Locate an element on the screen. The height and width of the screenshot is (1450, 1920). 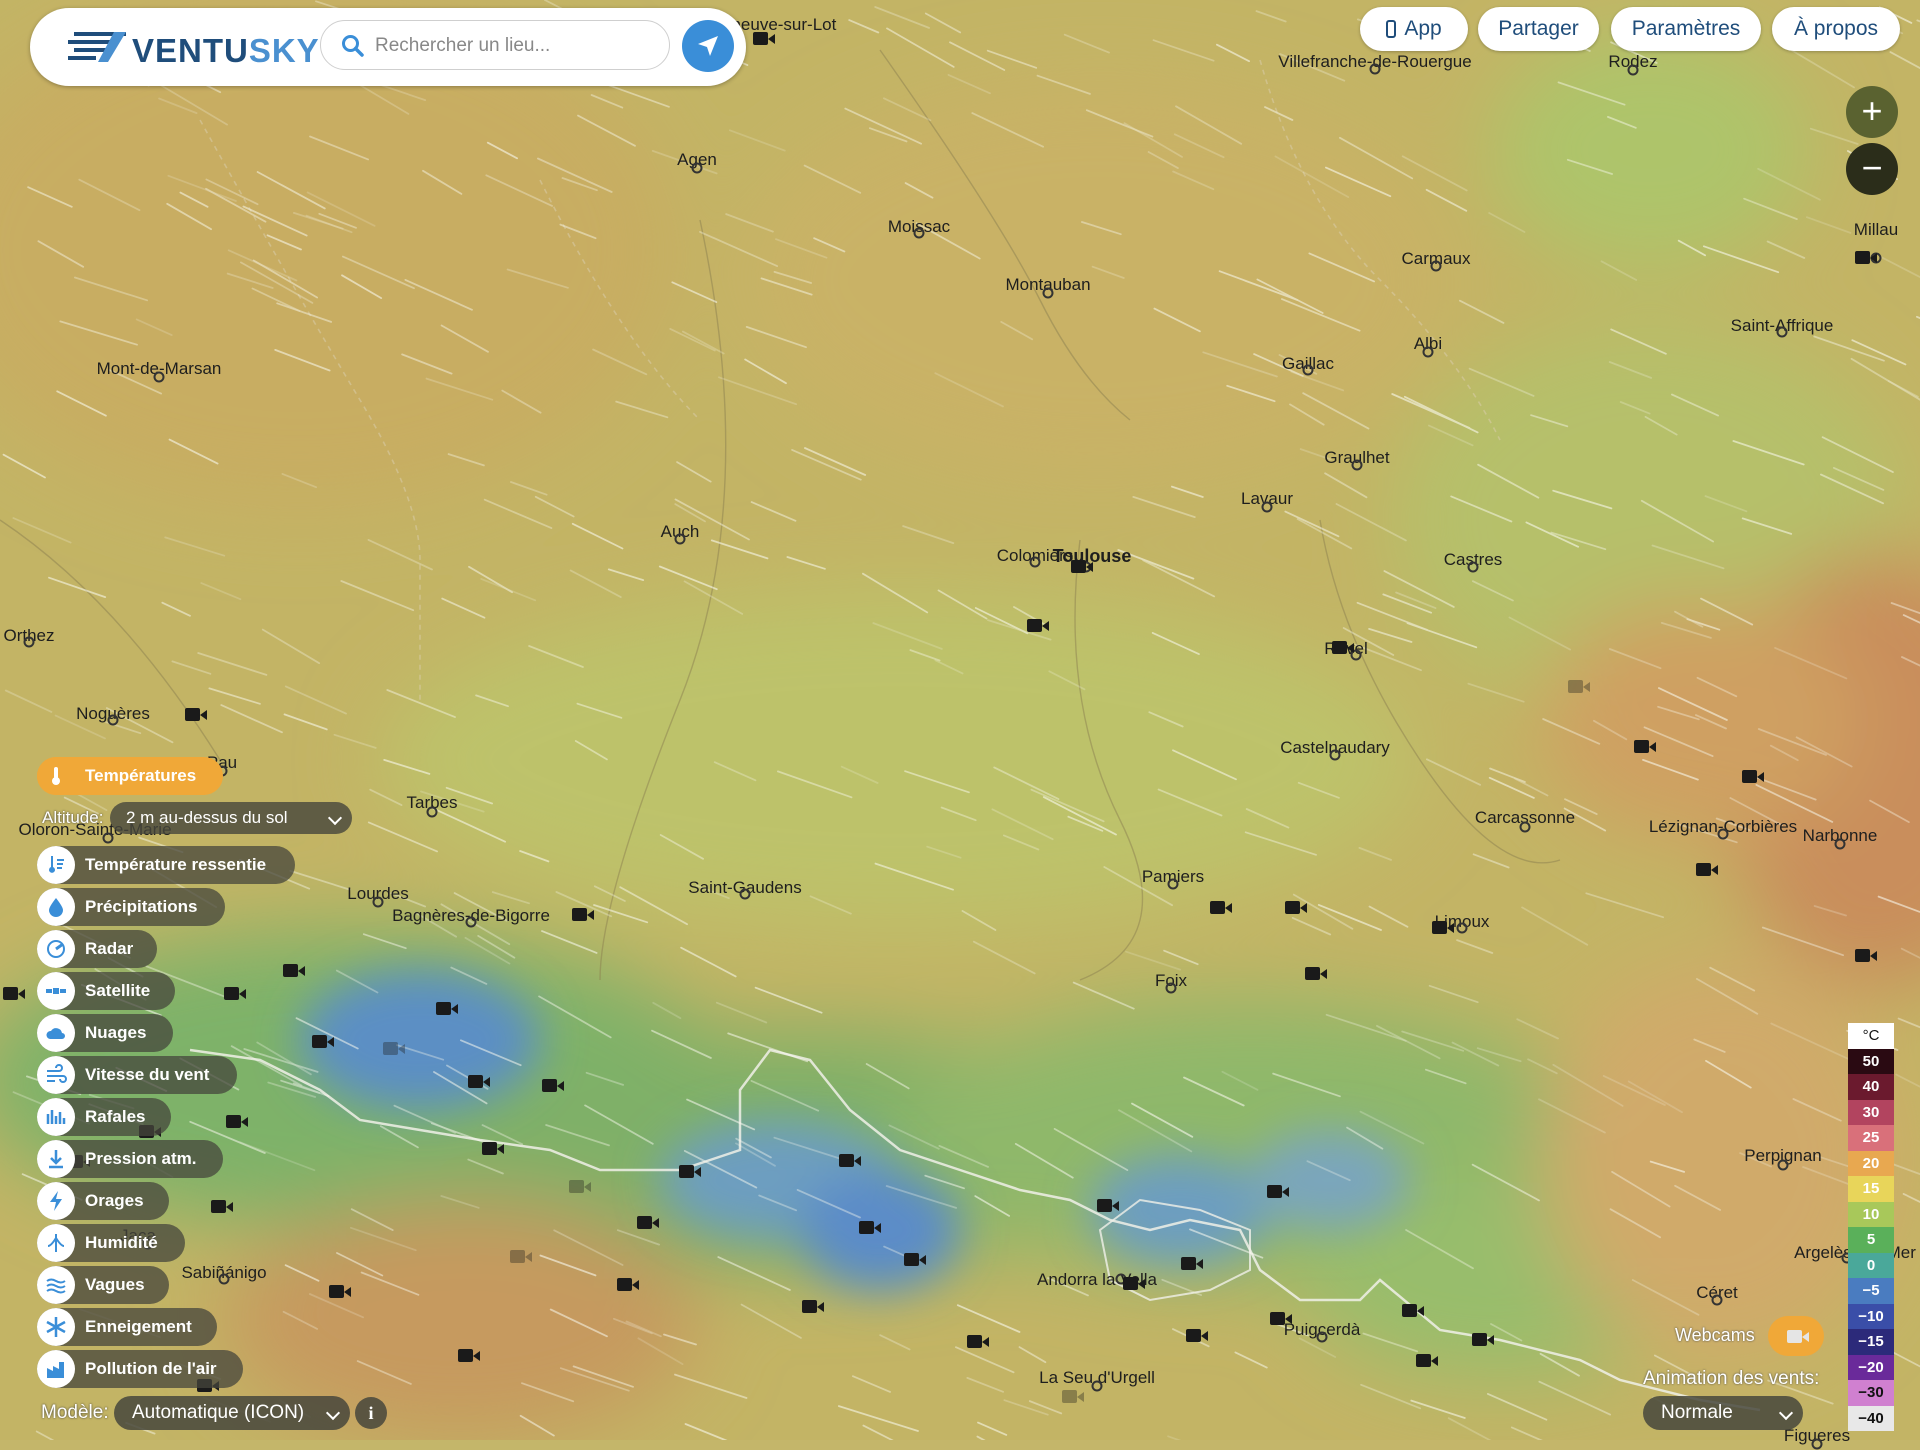
share-button: Partager is located at coordinates (1538, 29).